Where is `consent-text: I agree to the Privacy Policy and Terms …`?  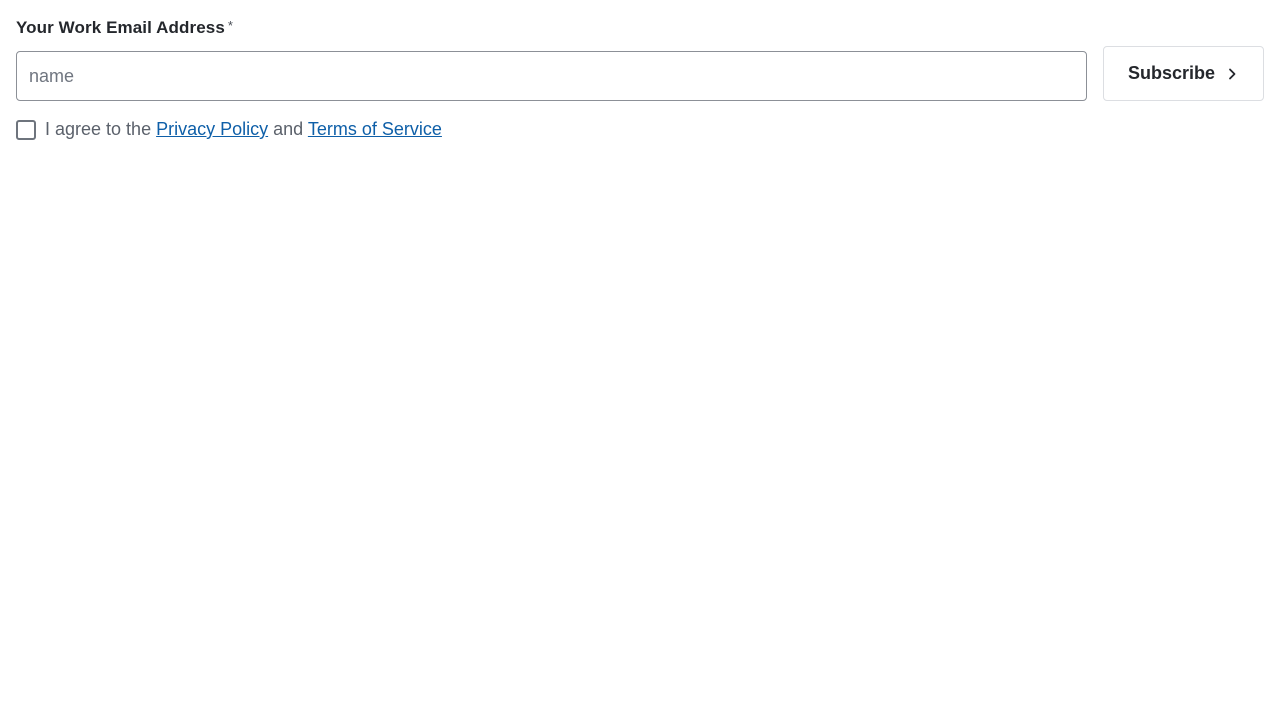
consent-text: I agree to the Privacy Policy and Terms … is located at coordinates (243, 129).